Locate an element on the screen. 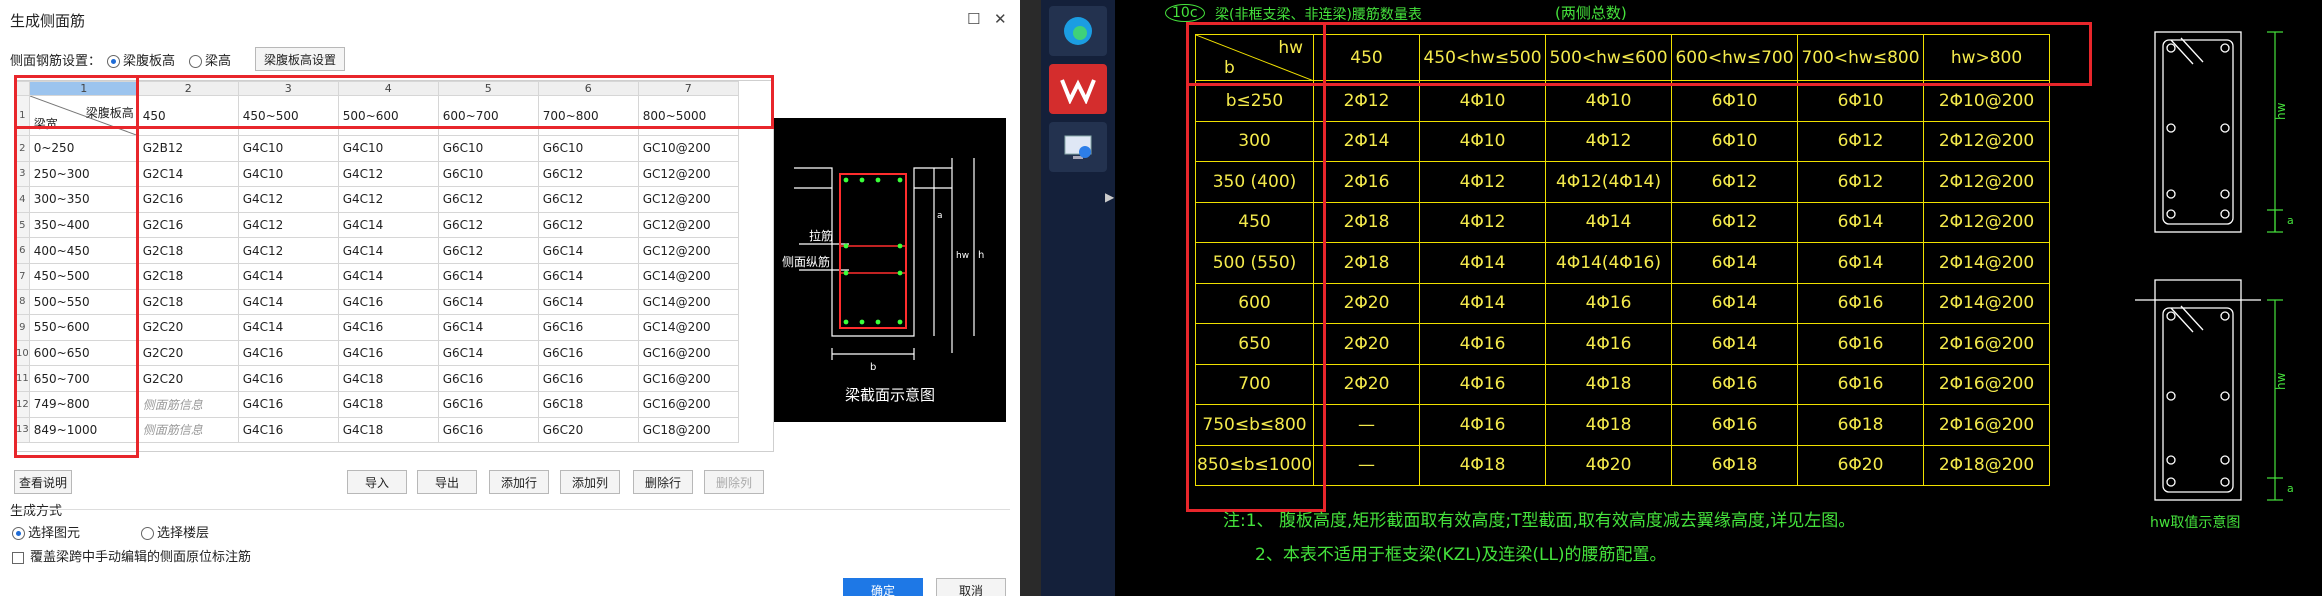 The width and height of the screenshot is (2322, 596). cad-spec-cell: 6Φ12 is located at coordinates (1734, 182).